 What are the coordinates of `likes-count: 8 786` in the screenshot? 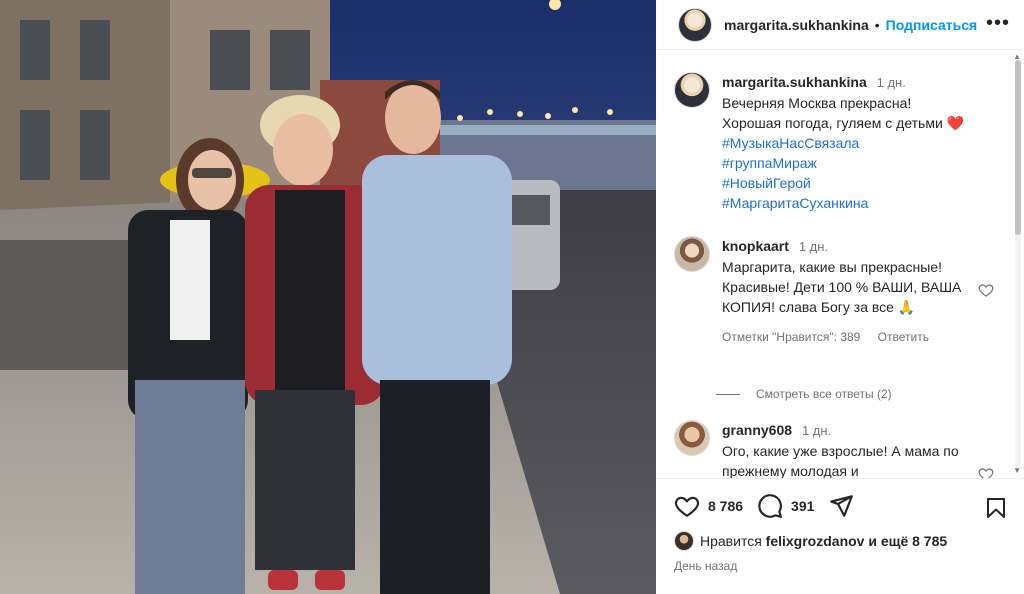 It's located at (725, 506).